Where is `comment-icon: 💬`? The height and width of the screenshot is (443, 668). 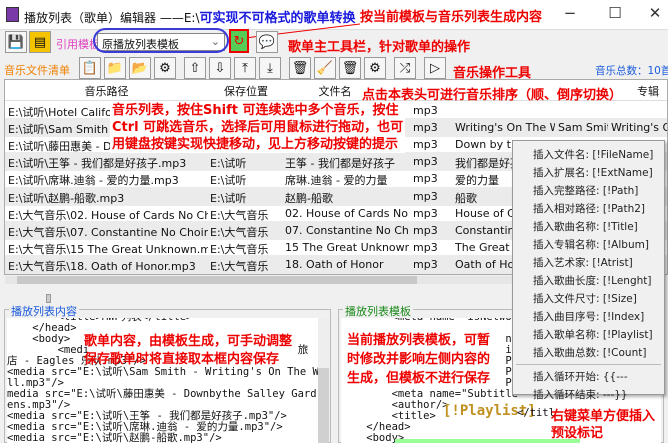 comment-icon: 💬 is located at coordinates (267, 42).